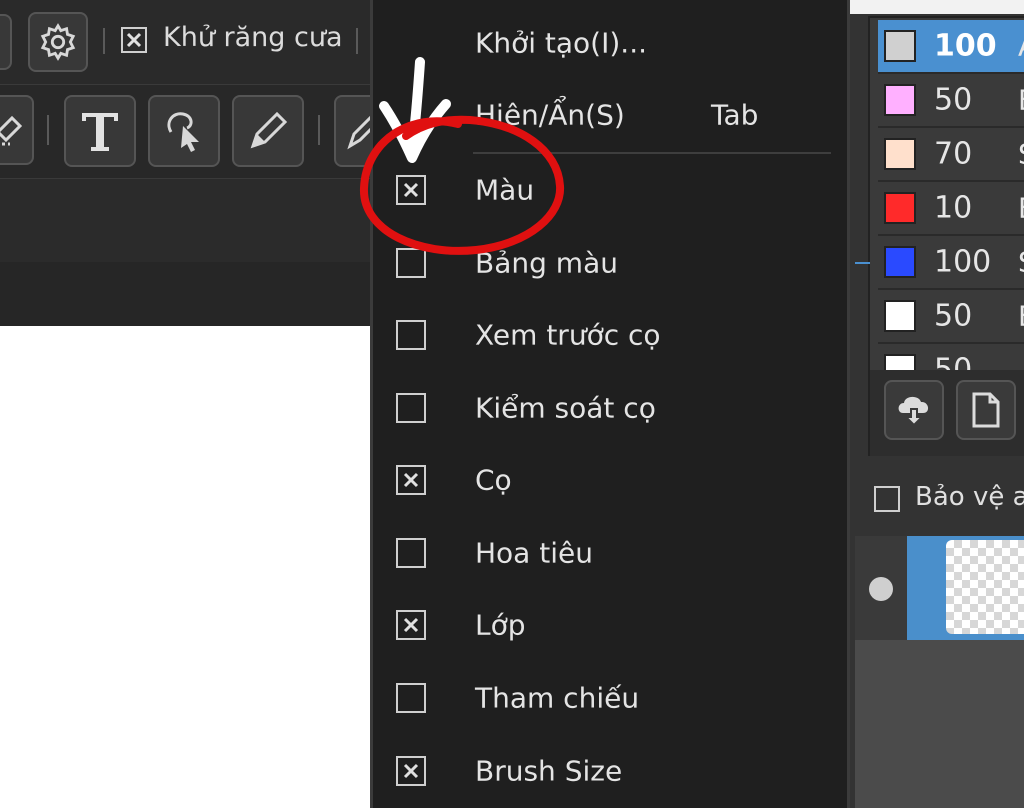 The image size is (1024, 808). I want to click on palette-row: 70 S, so click(951, 155).